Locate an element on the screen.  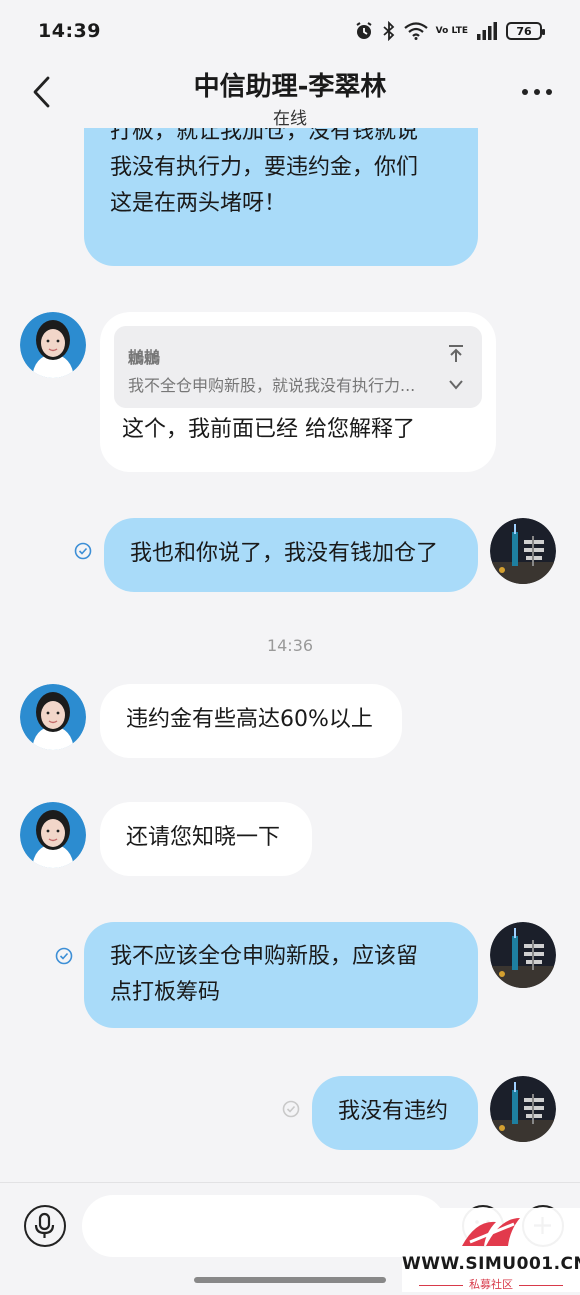
chat-header: 中信助理-李翠林 在线 is located at coordinates (290, 95).